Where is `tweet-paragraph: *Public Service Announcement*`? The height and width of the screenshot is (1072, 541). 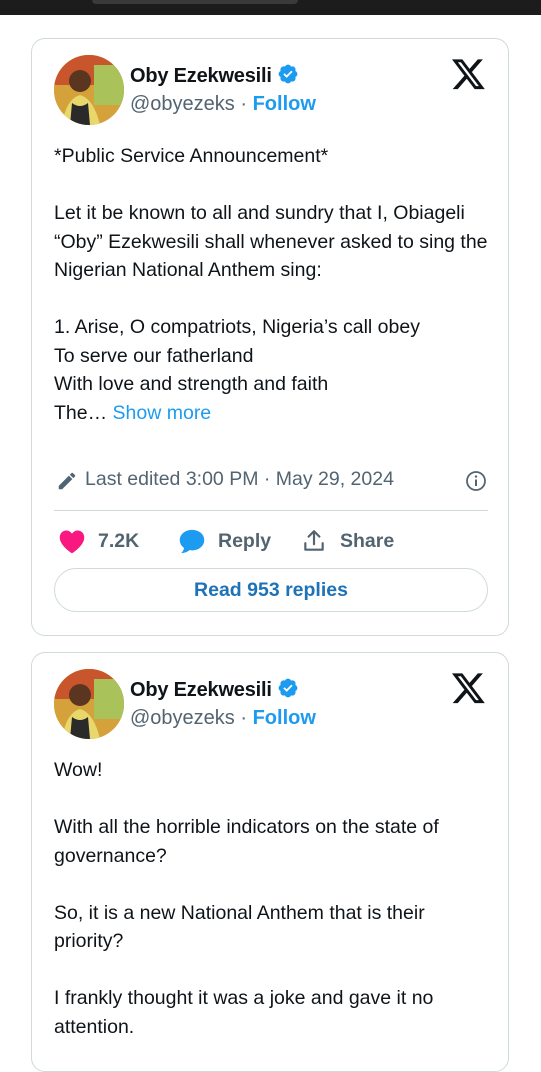 tweet-paragraph: *Public Service Announcement* is located at coordinates (191, 156).